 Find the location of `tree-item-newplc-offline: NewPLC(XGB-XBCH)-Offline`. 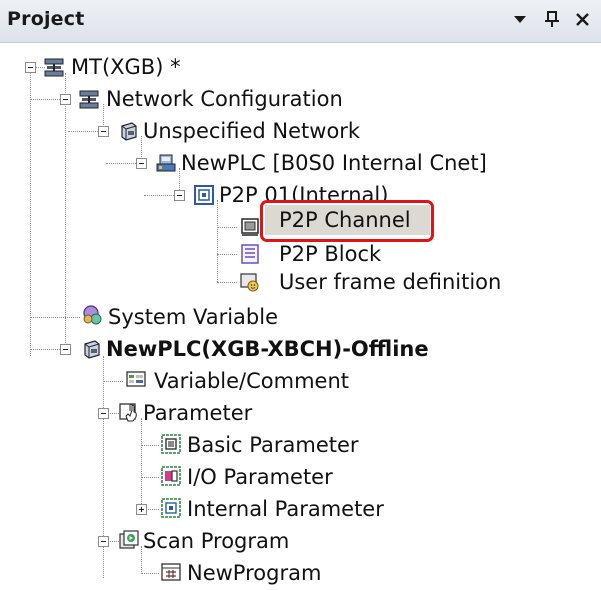

tree-item-newplc-offline: NewPLC(XGB-XBCH)-Offline is located at coordinates (267, 349).